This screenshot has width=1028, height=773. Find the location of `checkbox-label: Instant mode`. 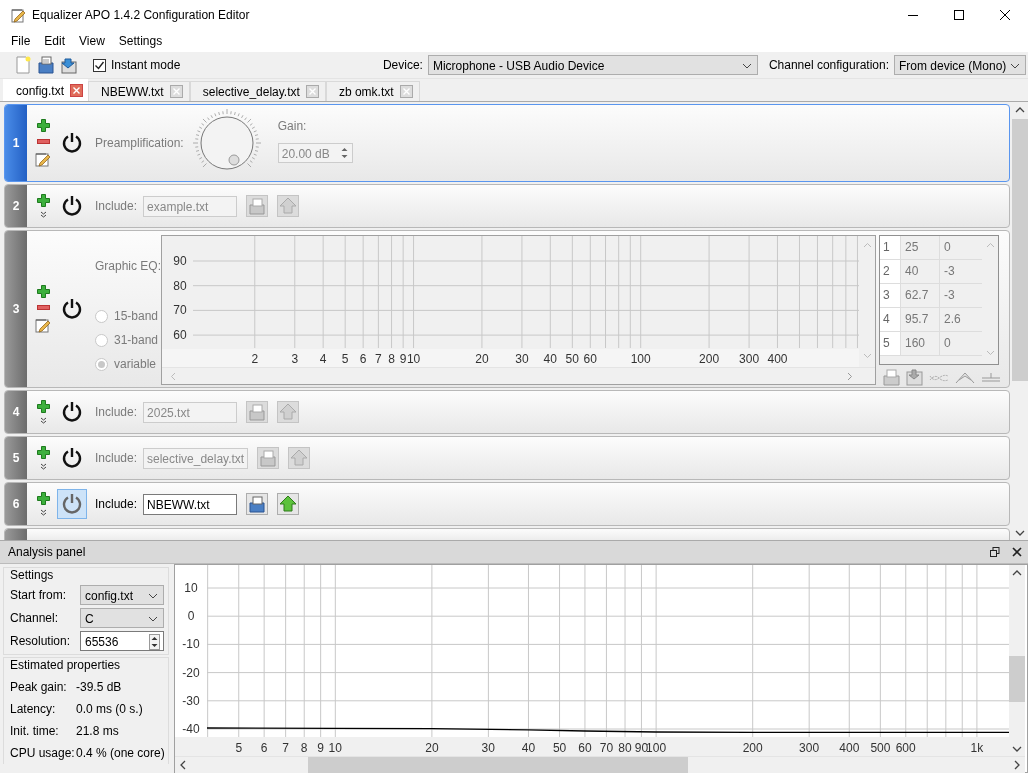

checkbox-label: Instant mode is located at coordinates (146, 65).